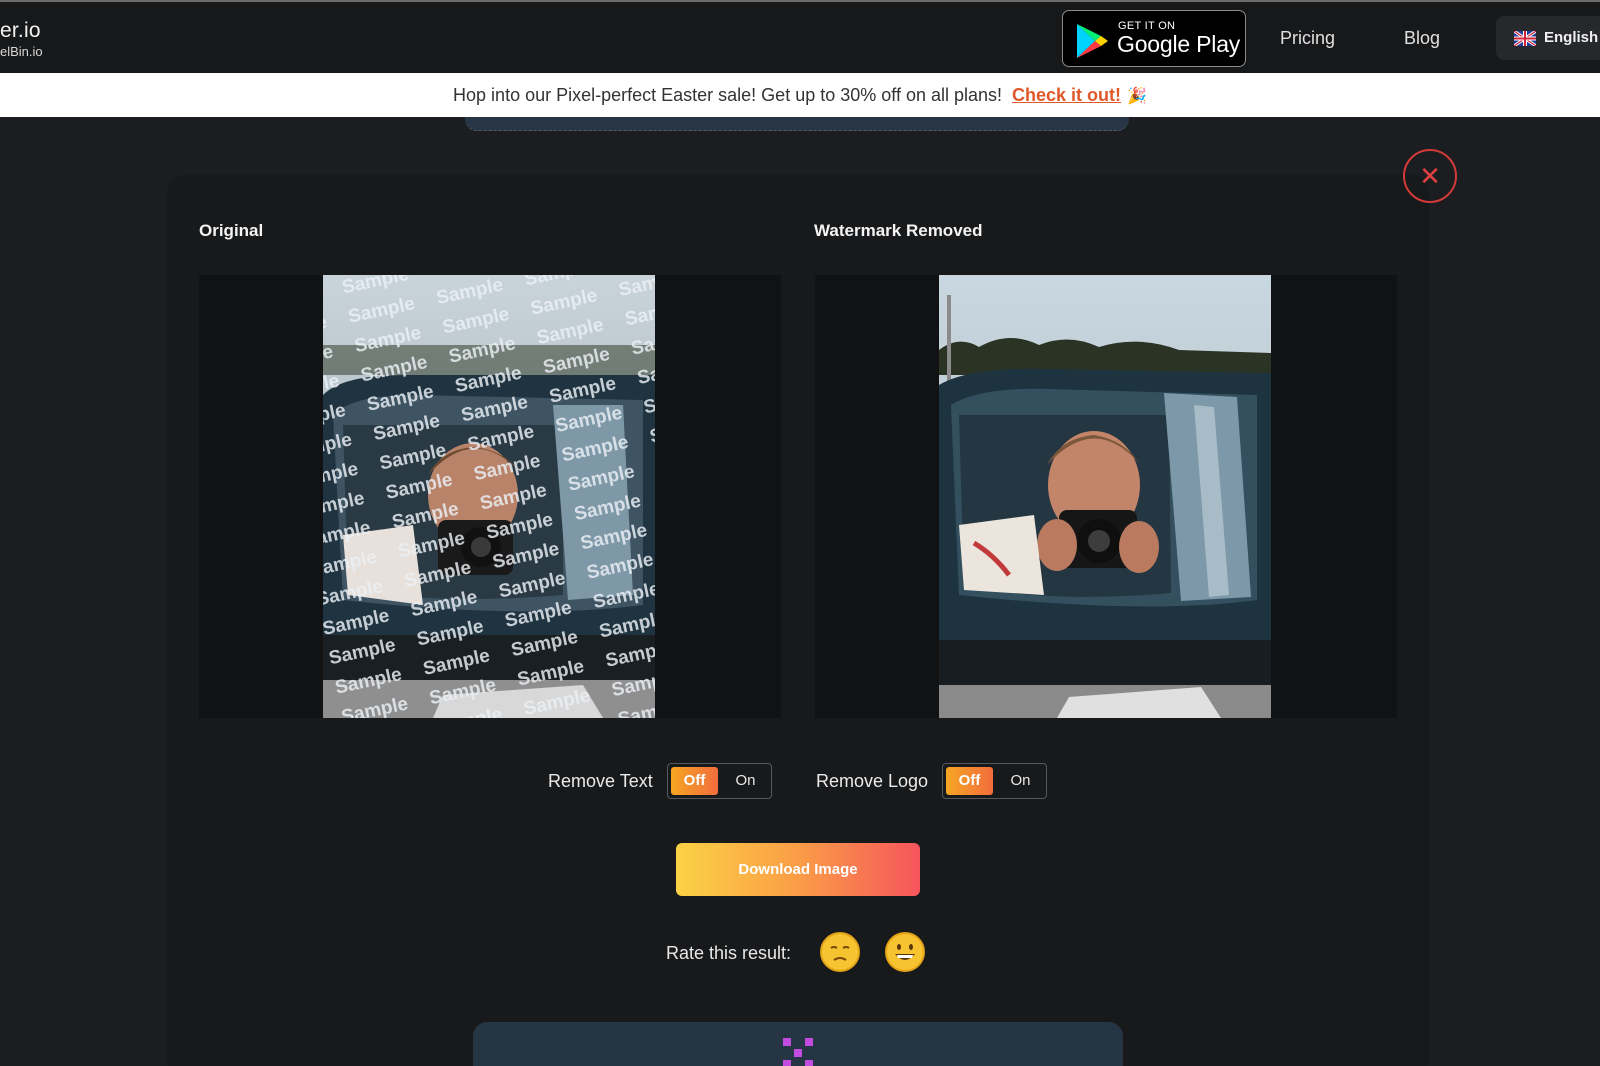  I want to click on original-title: Original, so click(231, 230).